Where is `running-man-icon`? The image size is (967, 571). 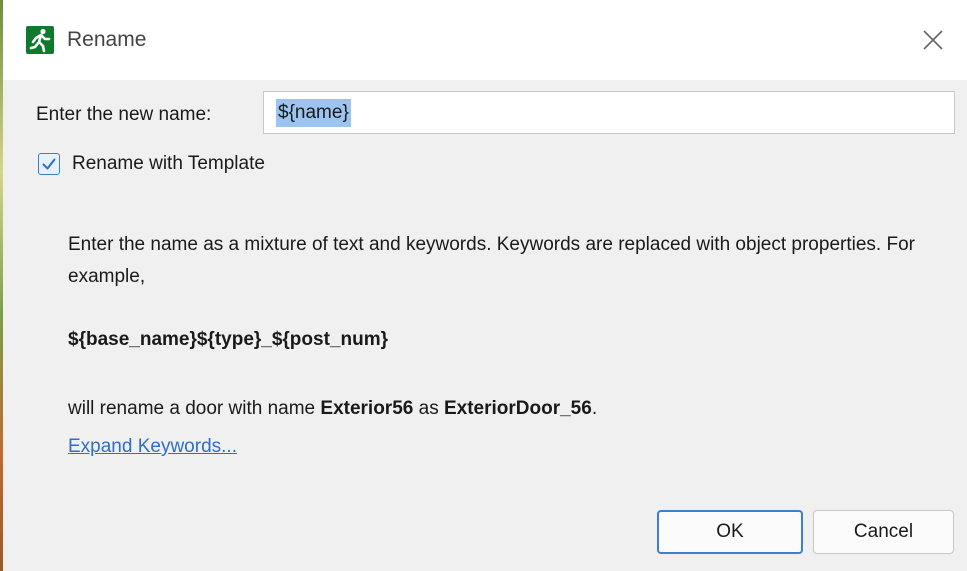
running-man-icon is located at coordinates (40, 40).